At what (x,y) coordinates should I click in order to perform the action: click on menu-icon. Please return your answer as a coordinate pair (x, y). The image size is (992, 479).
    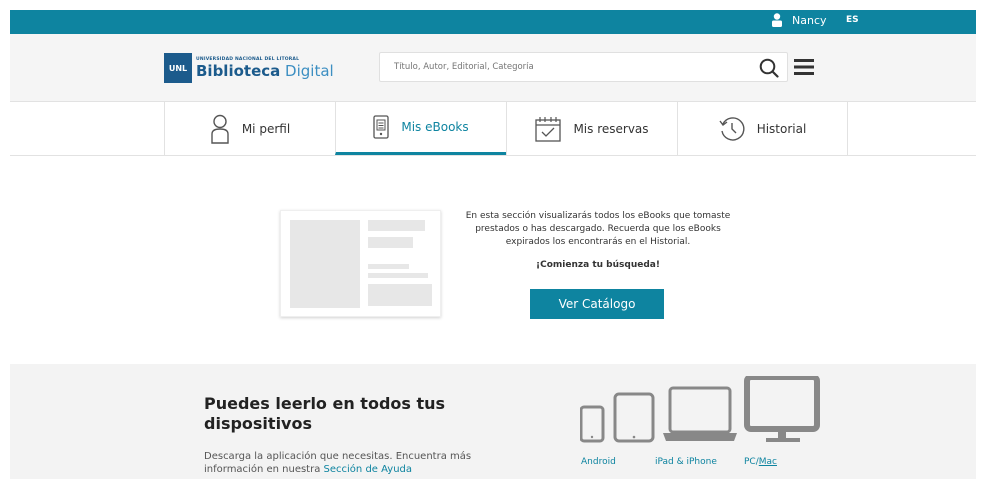
    Looking at the image, I should click on (804, 67).